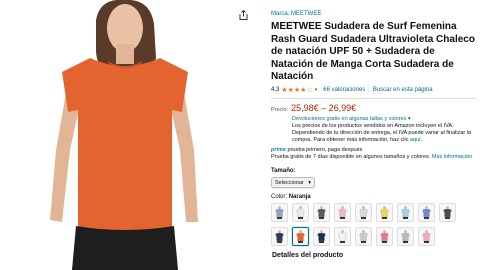 Image resolution: width=480 pixels, height=270 pixels. Describe the element at coordinates (344, 90) in the screenshot. I see `reviews-link: 66 valoraciones` at that location.